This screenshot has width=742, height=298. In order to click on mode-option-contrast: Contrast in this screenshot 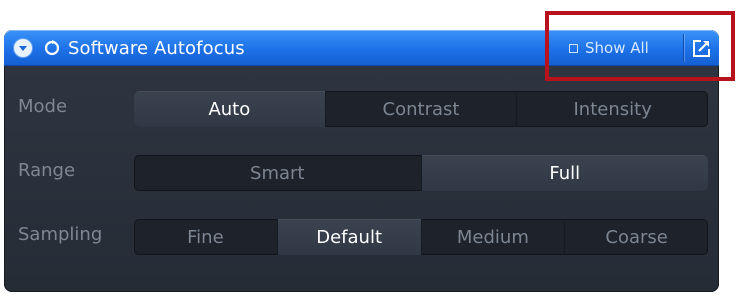, I will do `click(420, 109)`.